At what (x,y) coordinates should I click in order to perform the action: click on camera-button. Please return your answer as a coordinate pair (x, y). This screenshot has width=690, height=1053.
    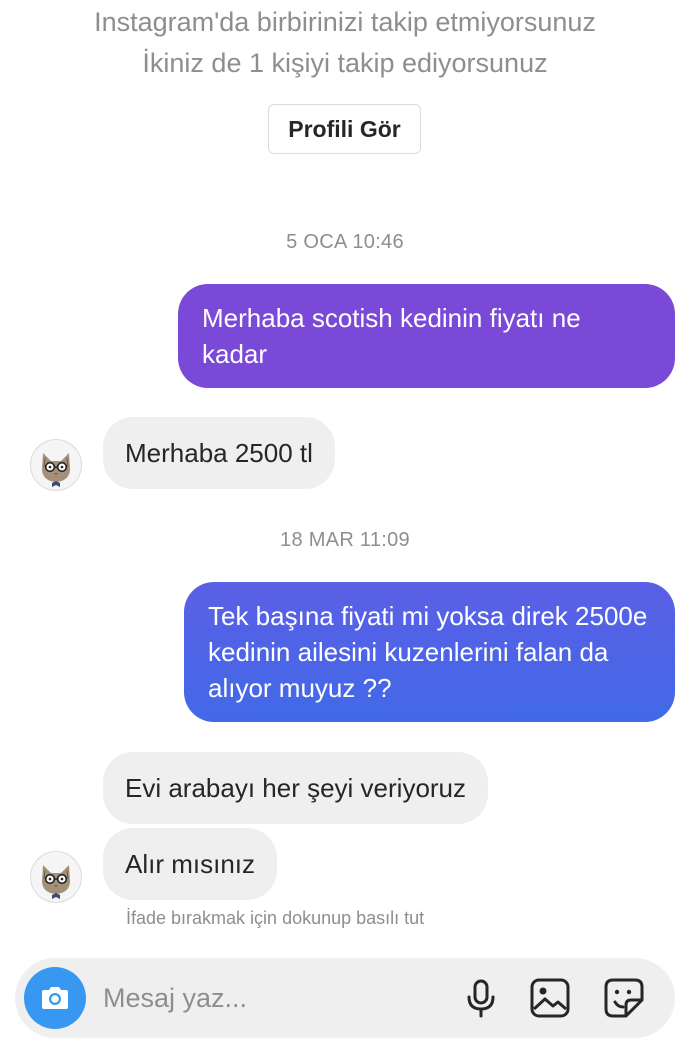
    Looking at the image, I should click on (55, 998).